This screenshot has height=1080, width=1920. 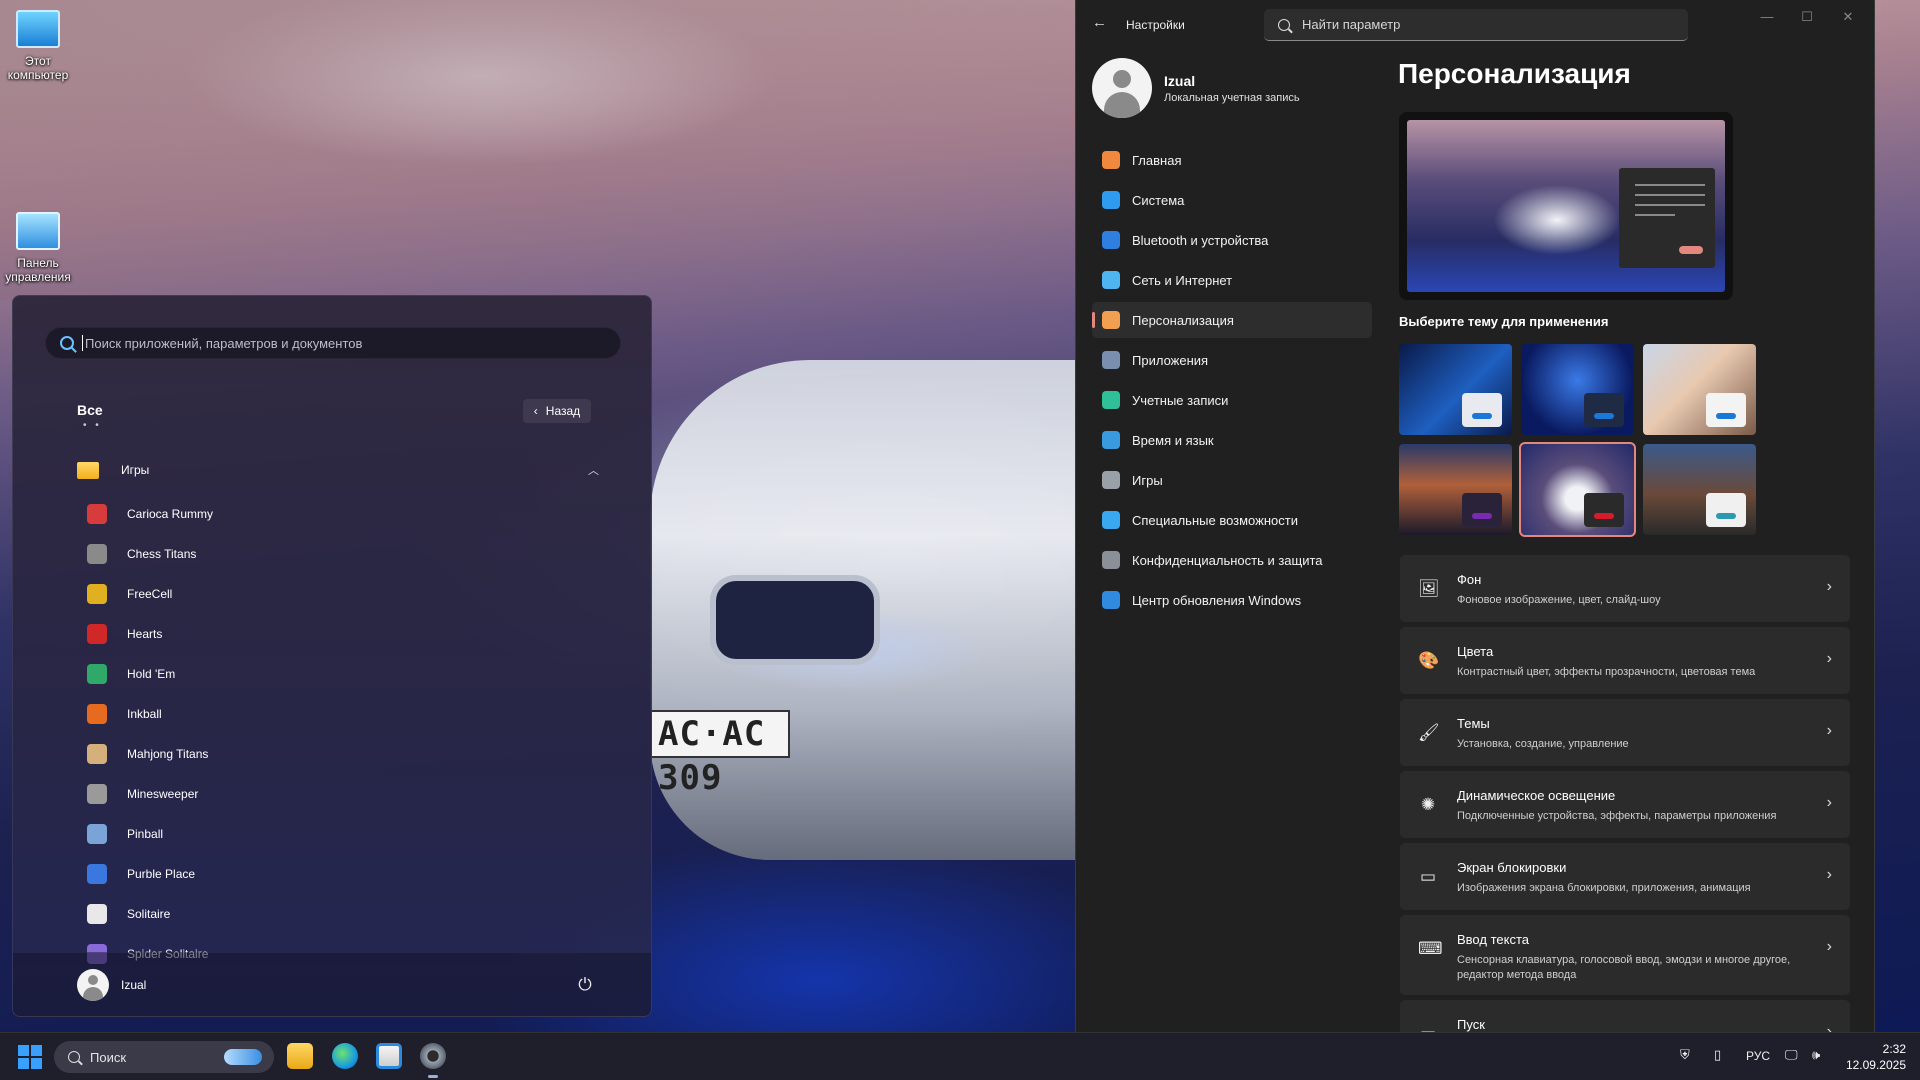 What do you see at coordinates (1807, 17) in the screenshot?
I see `maximize-button: ☐` at bounding box center [1807, 17].